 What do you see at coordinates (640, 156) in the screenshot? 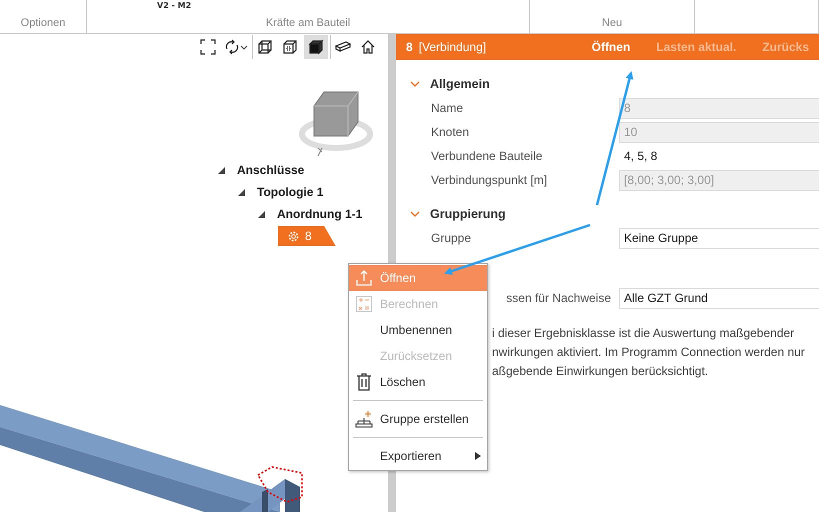
I see `property-value: 4, 5, 8` at bounding box center [640, 156].